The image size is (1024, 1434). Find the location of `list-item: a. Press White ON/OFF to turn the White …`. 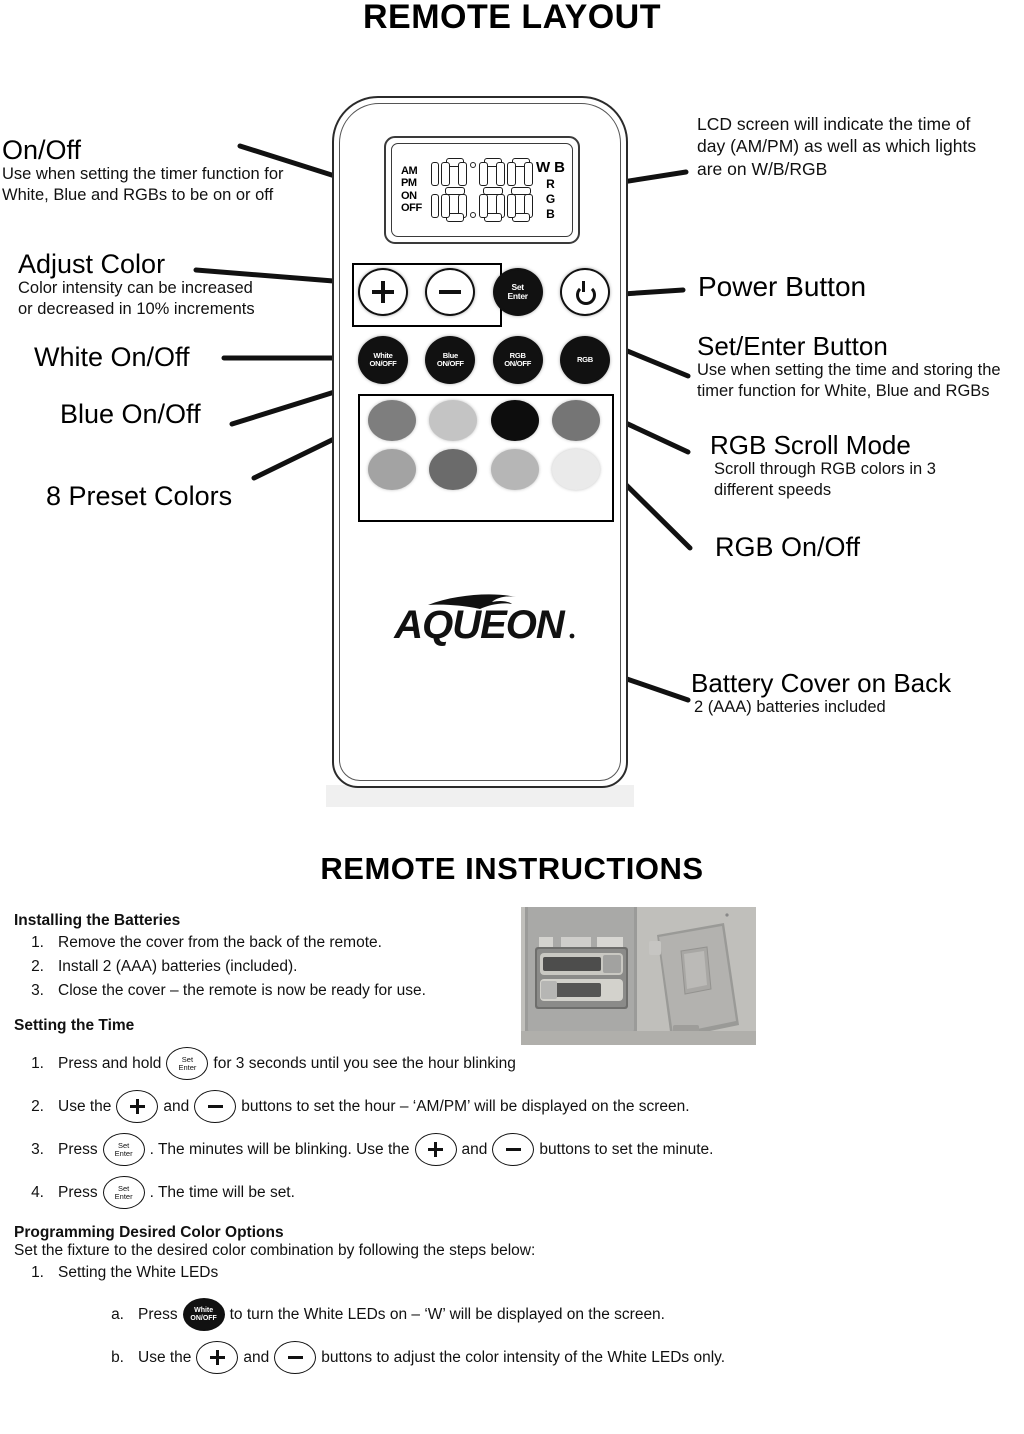

list-item: a. Press White ON/OFF to turn the White … is located at coordinates (394, 1314).